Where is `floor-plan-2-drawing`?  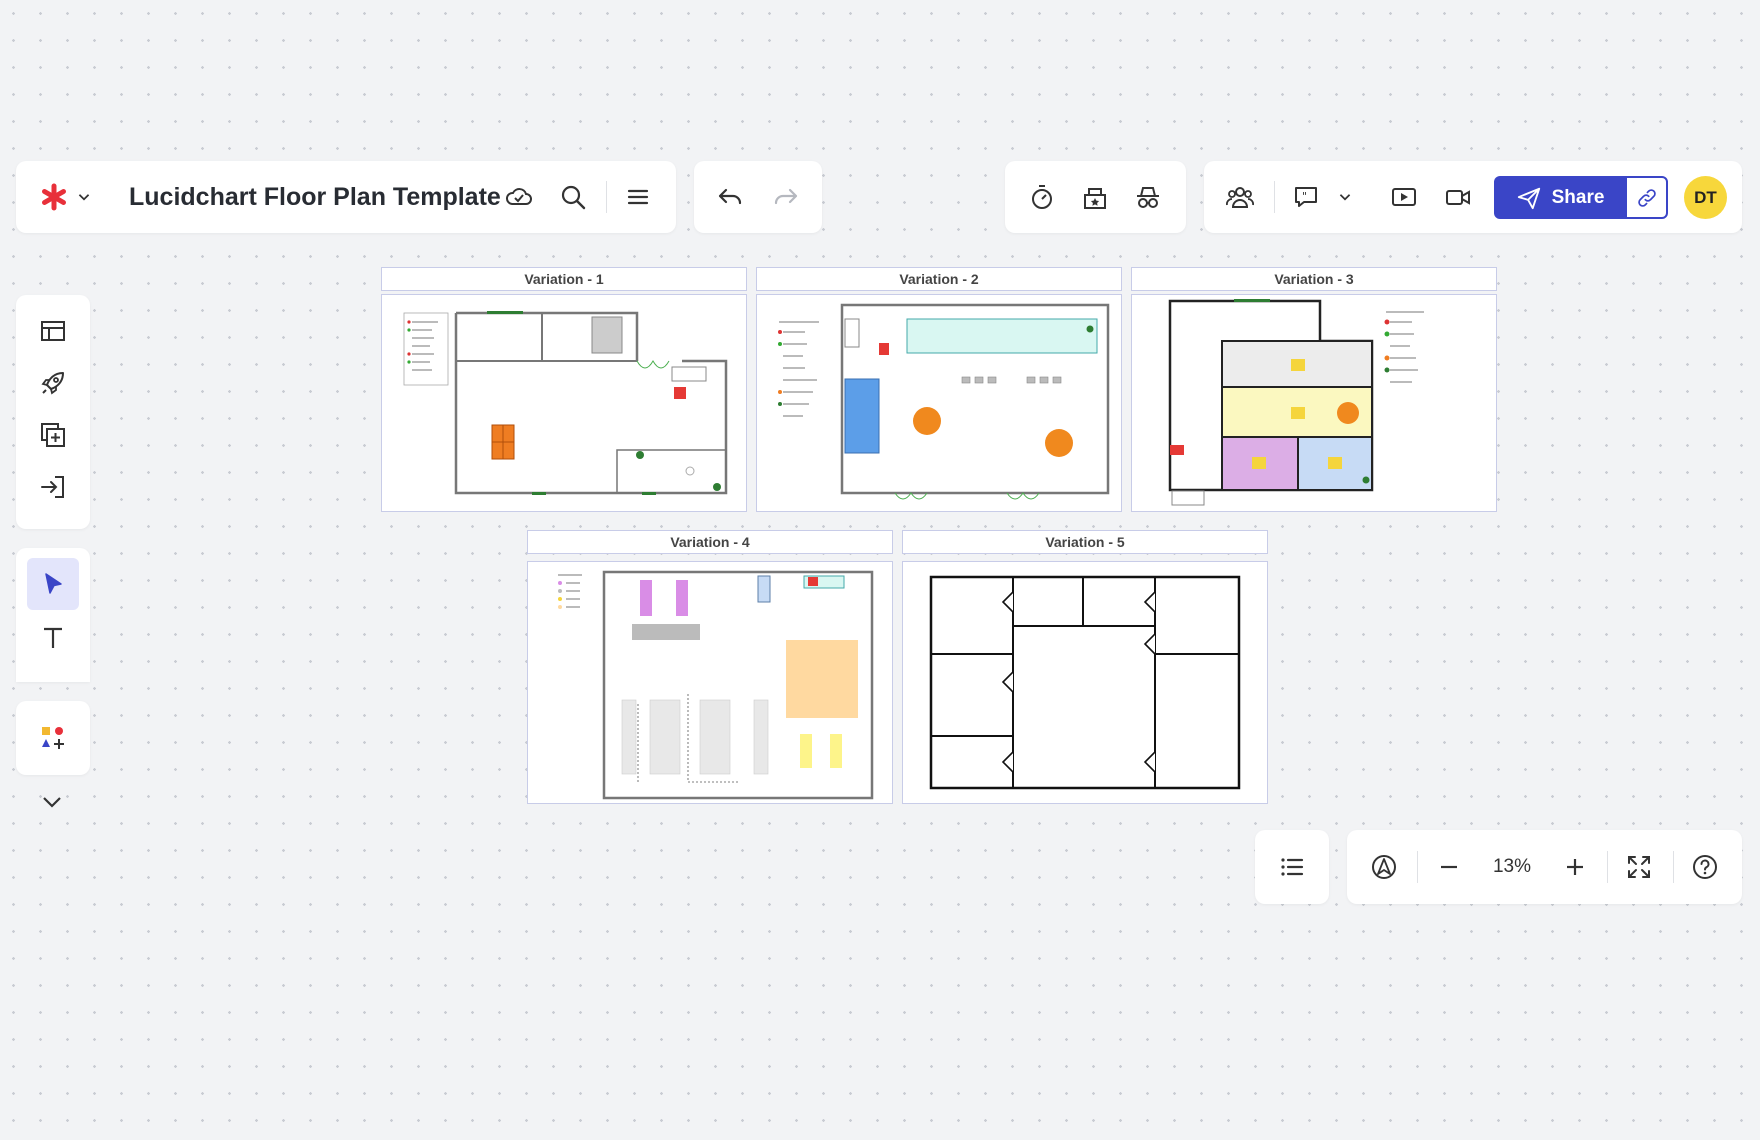 floor-plan-2-drawing is located at coordinates (944, 401).